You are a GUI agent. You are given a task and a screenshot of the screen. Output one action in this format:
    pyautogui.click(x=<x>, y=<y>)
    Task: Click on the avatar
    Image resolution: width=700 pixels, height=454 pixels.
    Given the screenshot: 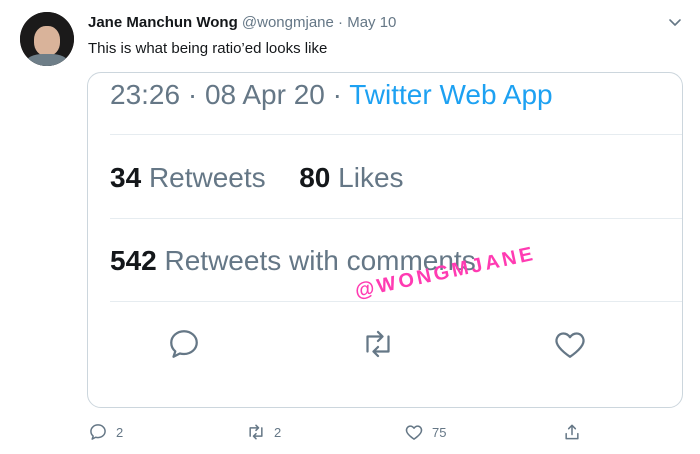 What is the action you would take?
    pyautogui.click(x=47, y=39)
    